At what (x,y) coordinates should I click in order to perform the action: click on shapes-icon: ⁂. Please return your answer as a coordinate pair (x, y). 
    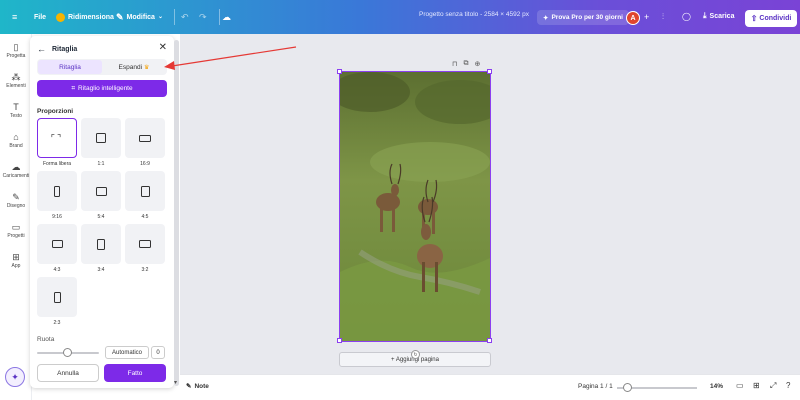
    Looking at the image, I should click on (16, 77).